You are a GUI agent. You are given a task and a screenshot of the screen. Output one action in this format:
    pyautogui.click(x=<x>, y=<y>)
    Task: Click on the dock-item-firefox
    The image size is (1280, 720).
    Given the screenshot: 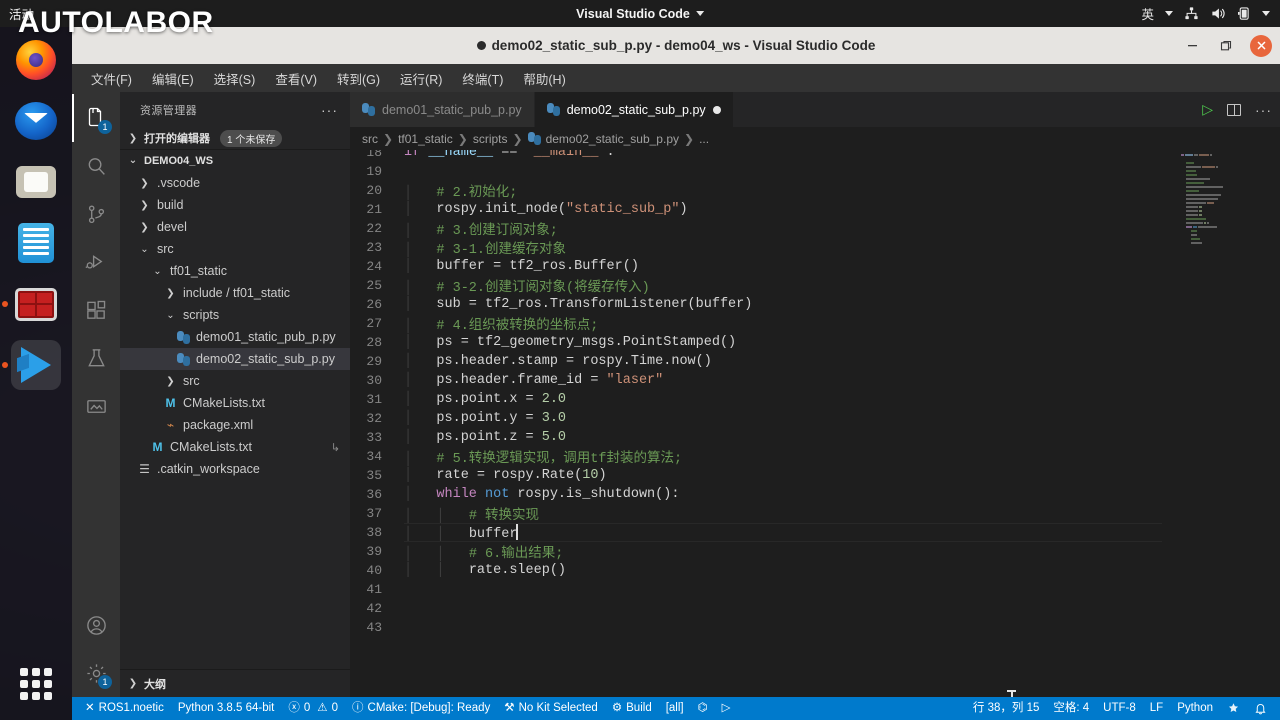 What is the action you would take?
    pyautogui.click(x=36, y=60)
    